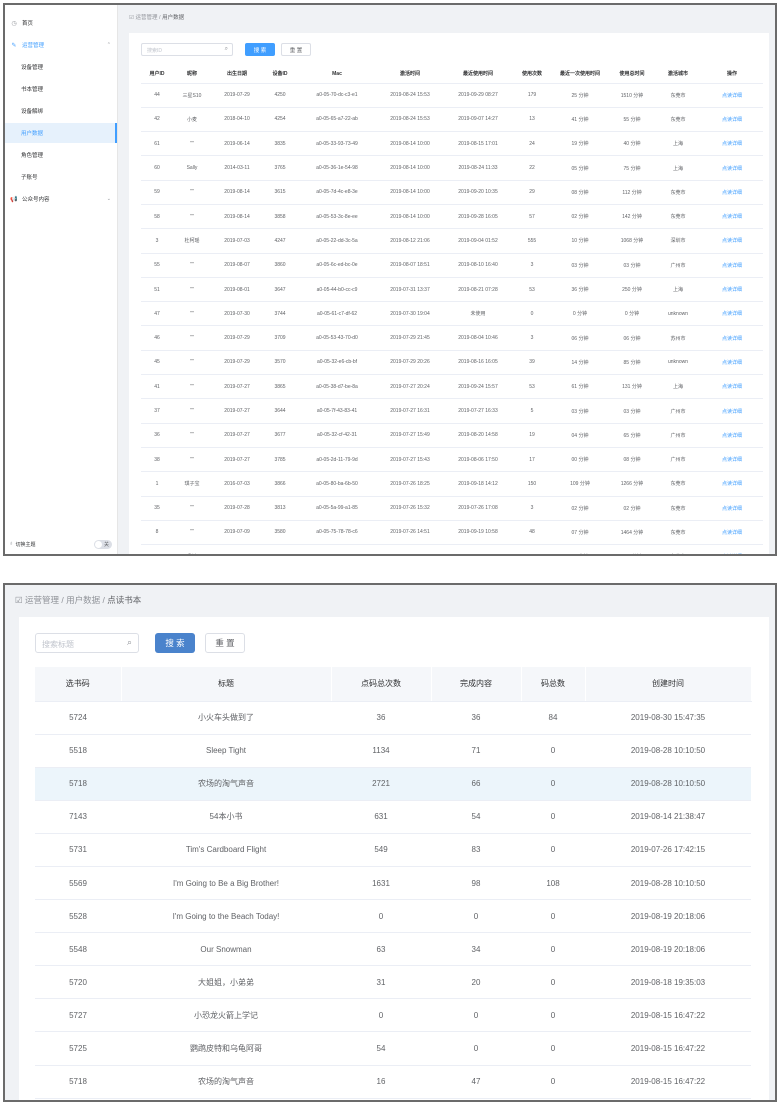 The width and height of the screenshot is (780, 1105). I want to click on sidebar-item-book-management: 书本管理, so click(61, 89).